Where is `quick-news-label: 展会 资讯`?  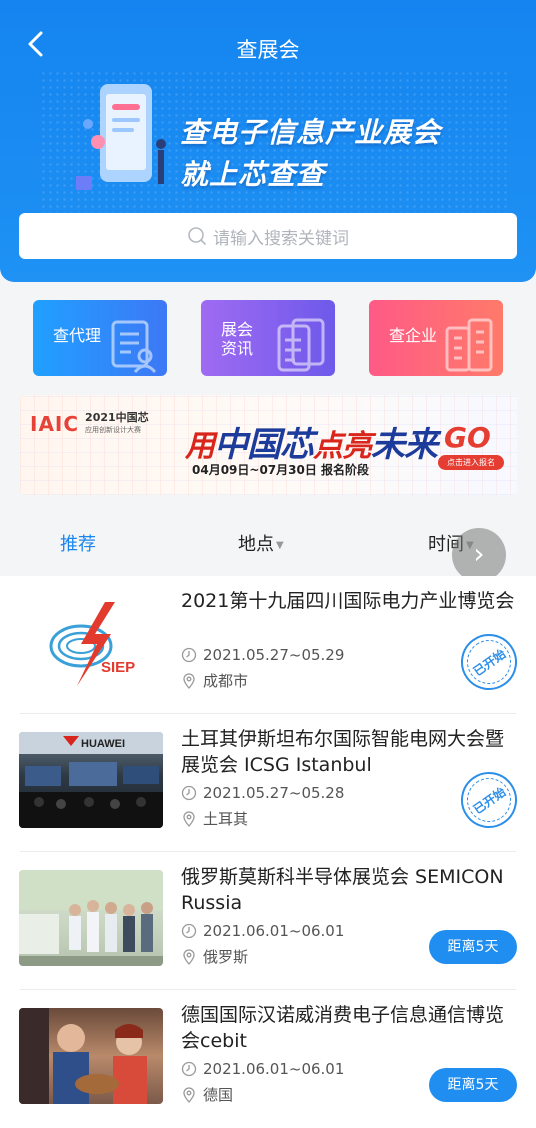
quick-news-label: 展会 资讯 is located at coordinates (237, 339).